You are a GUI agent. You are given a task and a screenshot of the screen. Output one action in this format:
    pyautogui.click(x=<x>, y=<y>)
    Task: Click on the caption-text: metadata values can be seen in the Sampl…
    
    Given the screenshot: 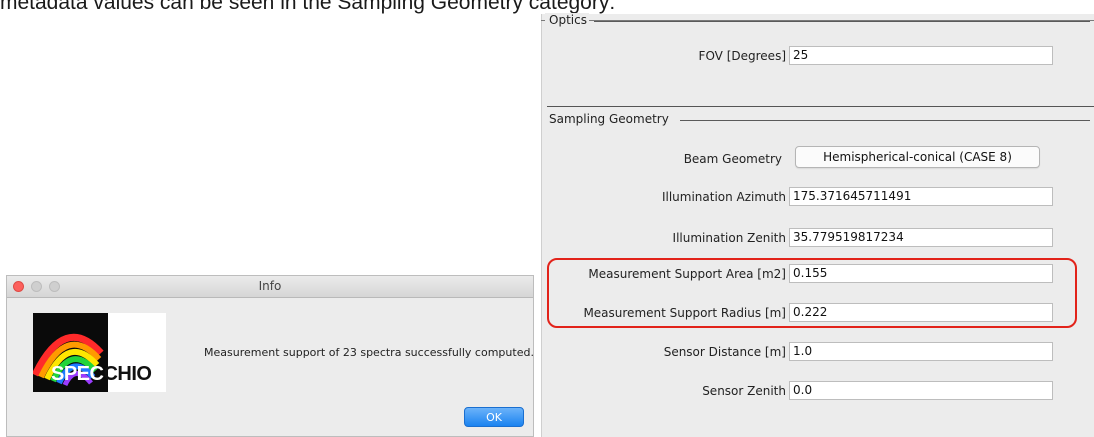 What is the action you would take?
    pyautogui.click(x=308, y=7)
    